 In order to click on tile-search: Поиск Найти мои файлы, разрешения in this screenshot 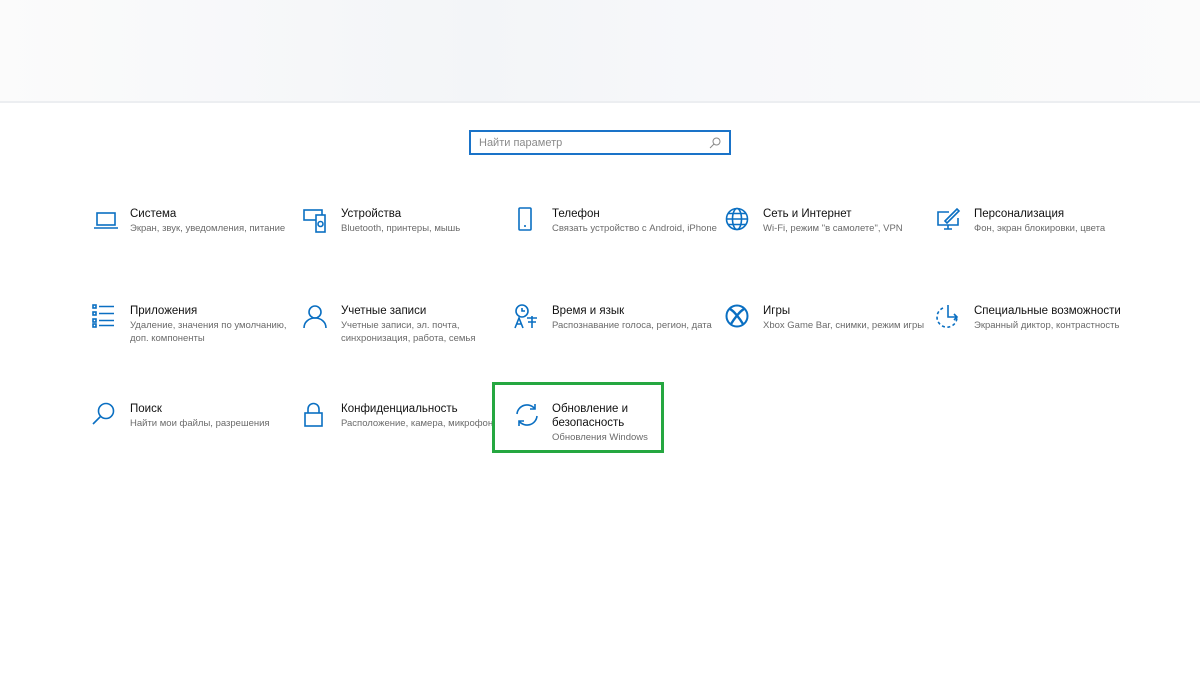, I will do `click(194, 416)`.